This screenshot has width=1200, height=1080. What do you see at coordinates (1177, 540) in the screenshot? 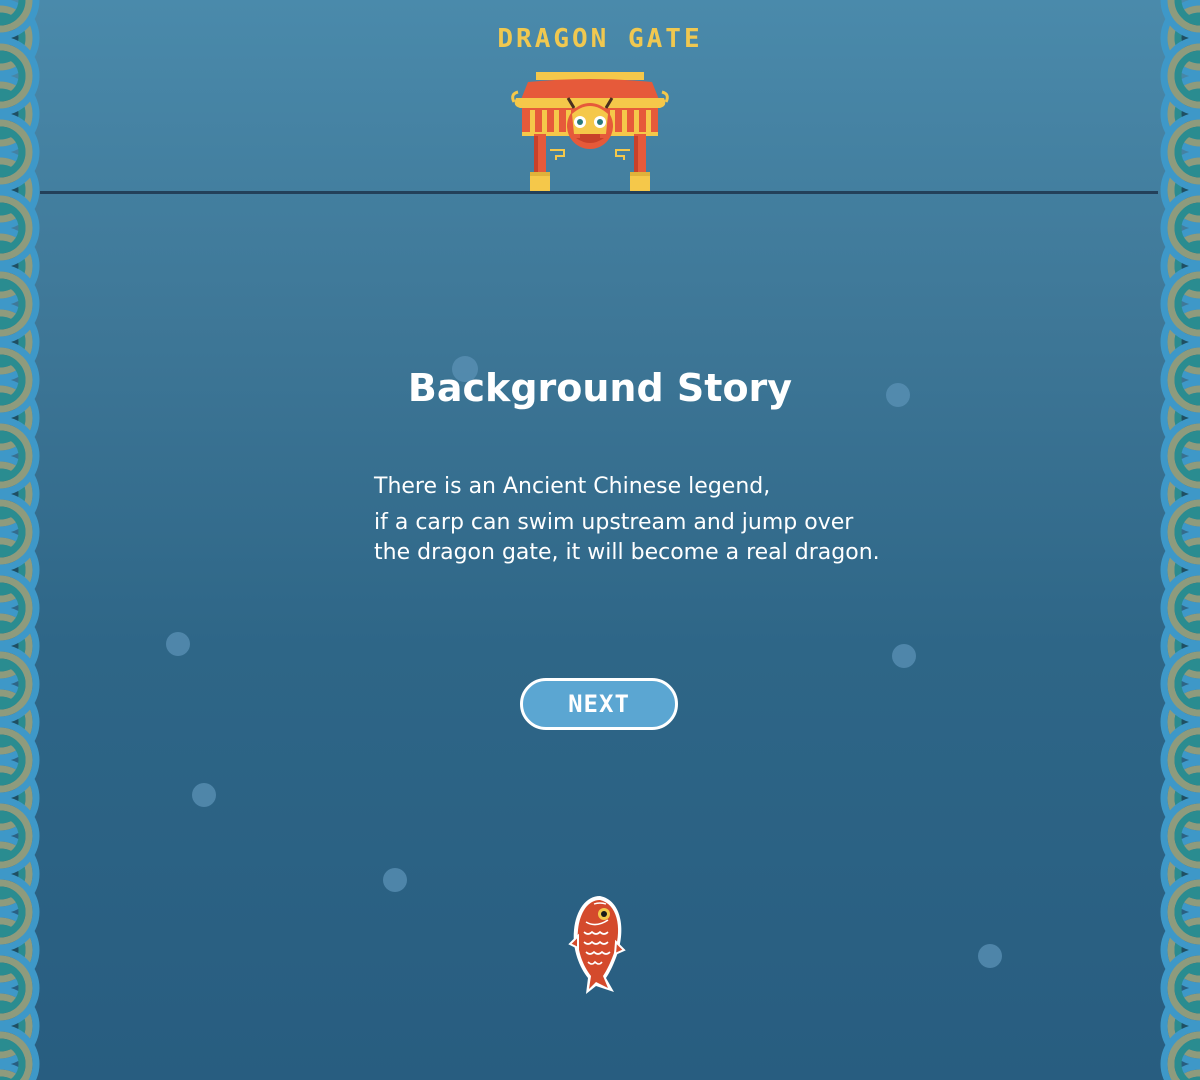
I see `right-wave-border` at bounding box center [1177, 540].